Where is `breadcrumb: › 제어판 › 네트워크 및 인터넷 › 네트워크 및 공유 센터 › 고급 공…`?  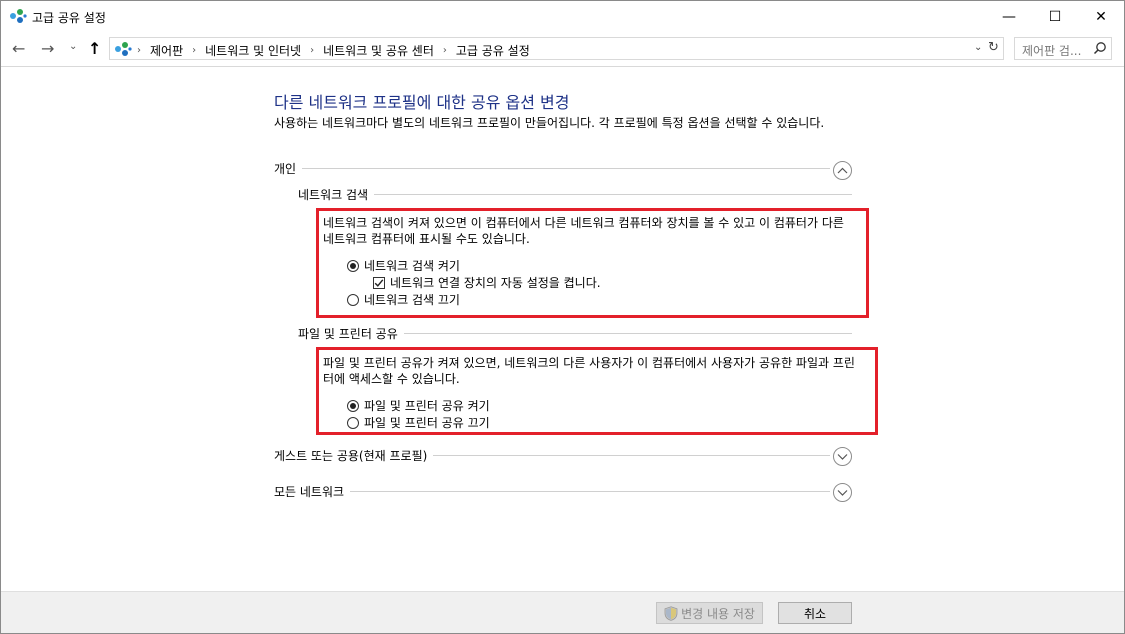
breadcrumb: › 제어판 › 네트워크 및 인터넷 › 네트워크 및 공유 센터 › 고급 공… is located at coordinates (332, 50).